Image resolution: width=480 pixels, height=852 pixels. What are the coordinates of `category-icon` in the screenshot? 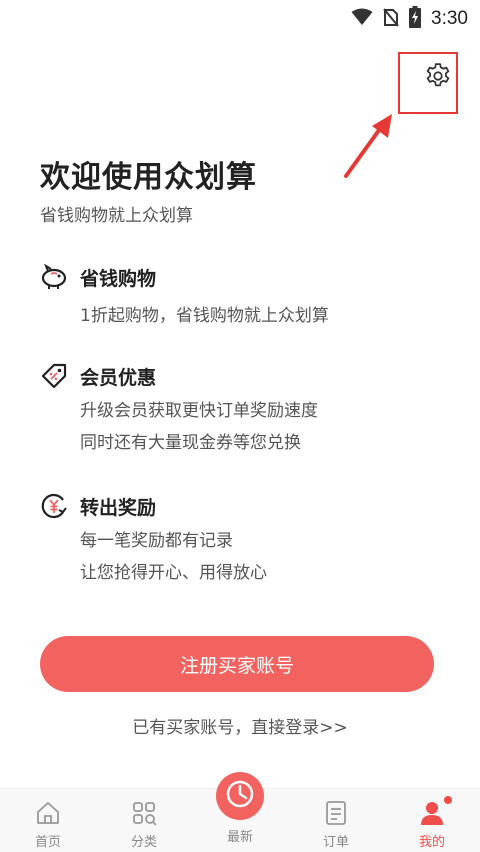 It's located at (144, 813).